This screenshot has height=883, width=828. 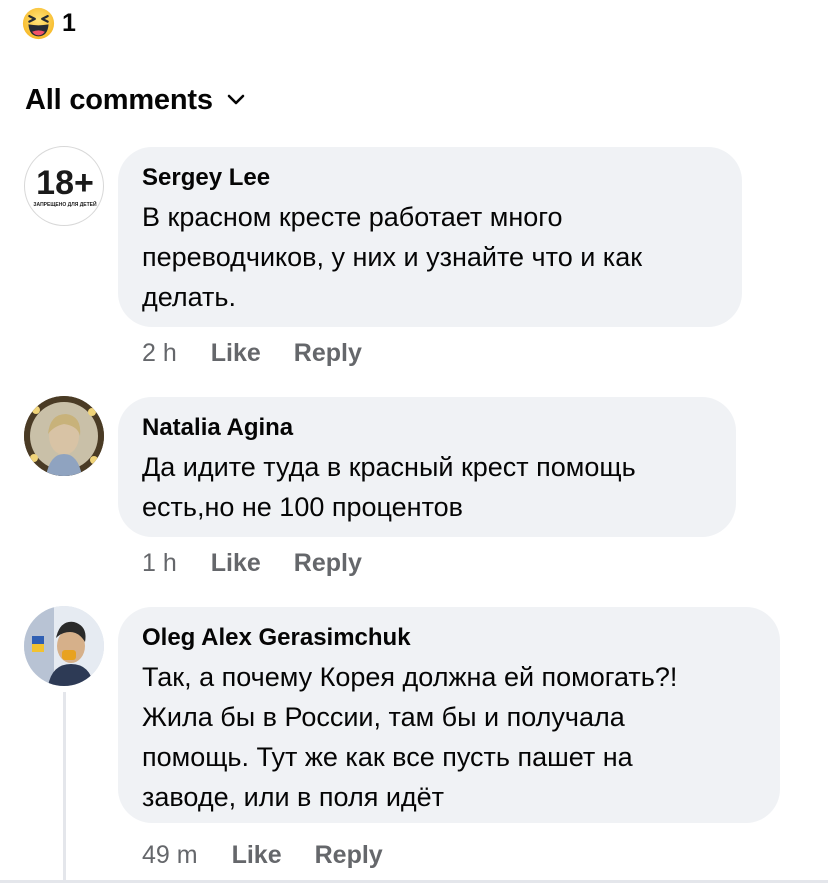 I want to click on comment-time: 2 h, so click(x=159, y=353).